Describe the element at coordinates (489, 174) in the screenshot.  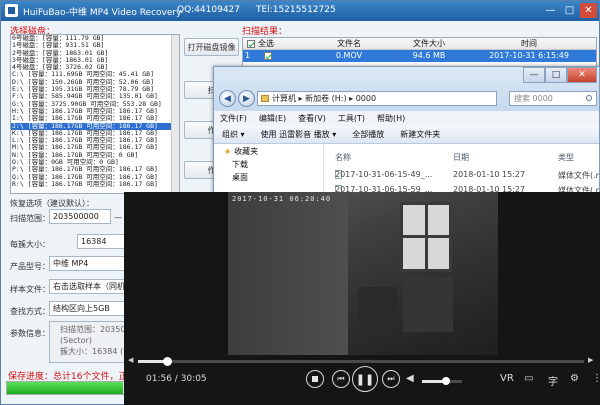
I see `file-date: 2018-01-10 15:27` at that location.